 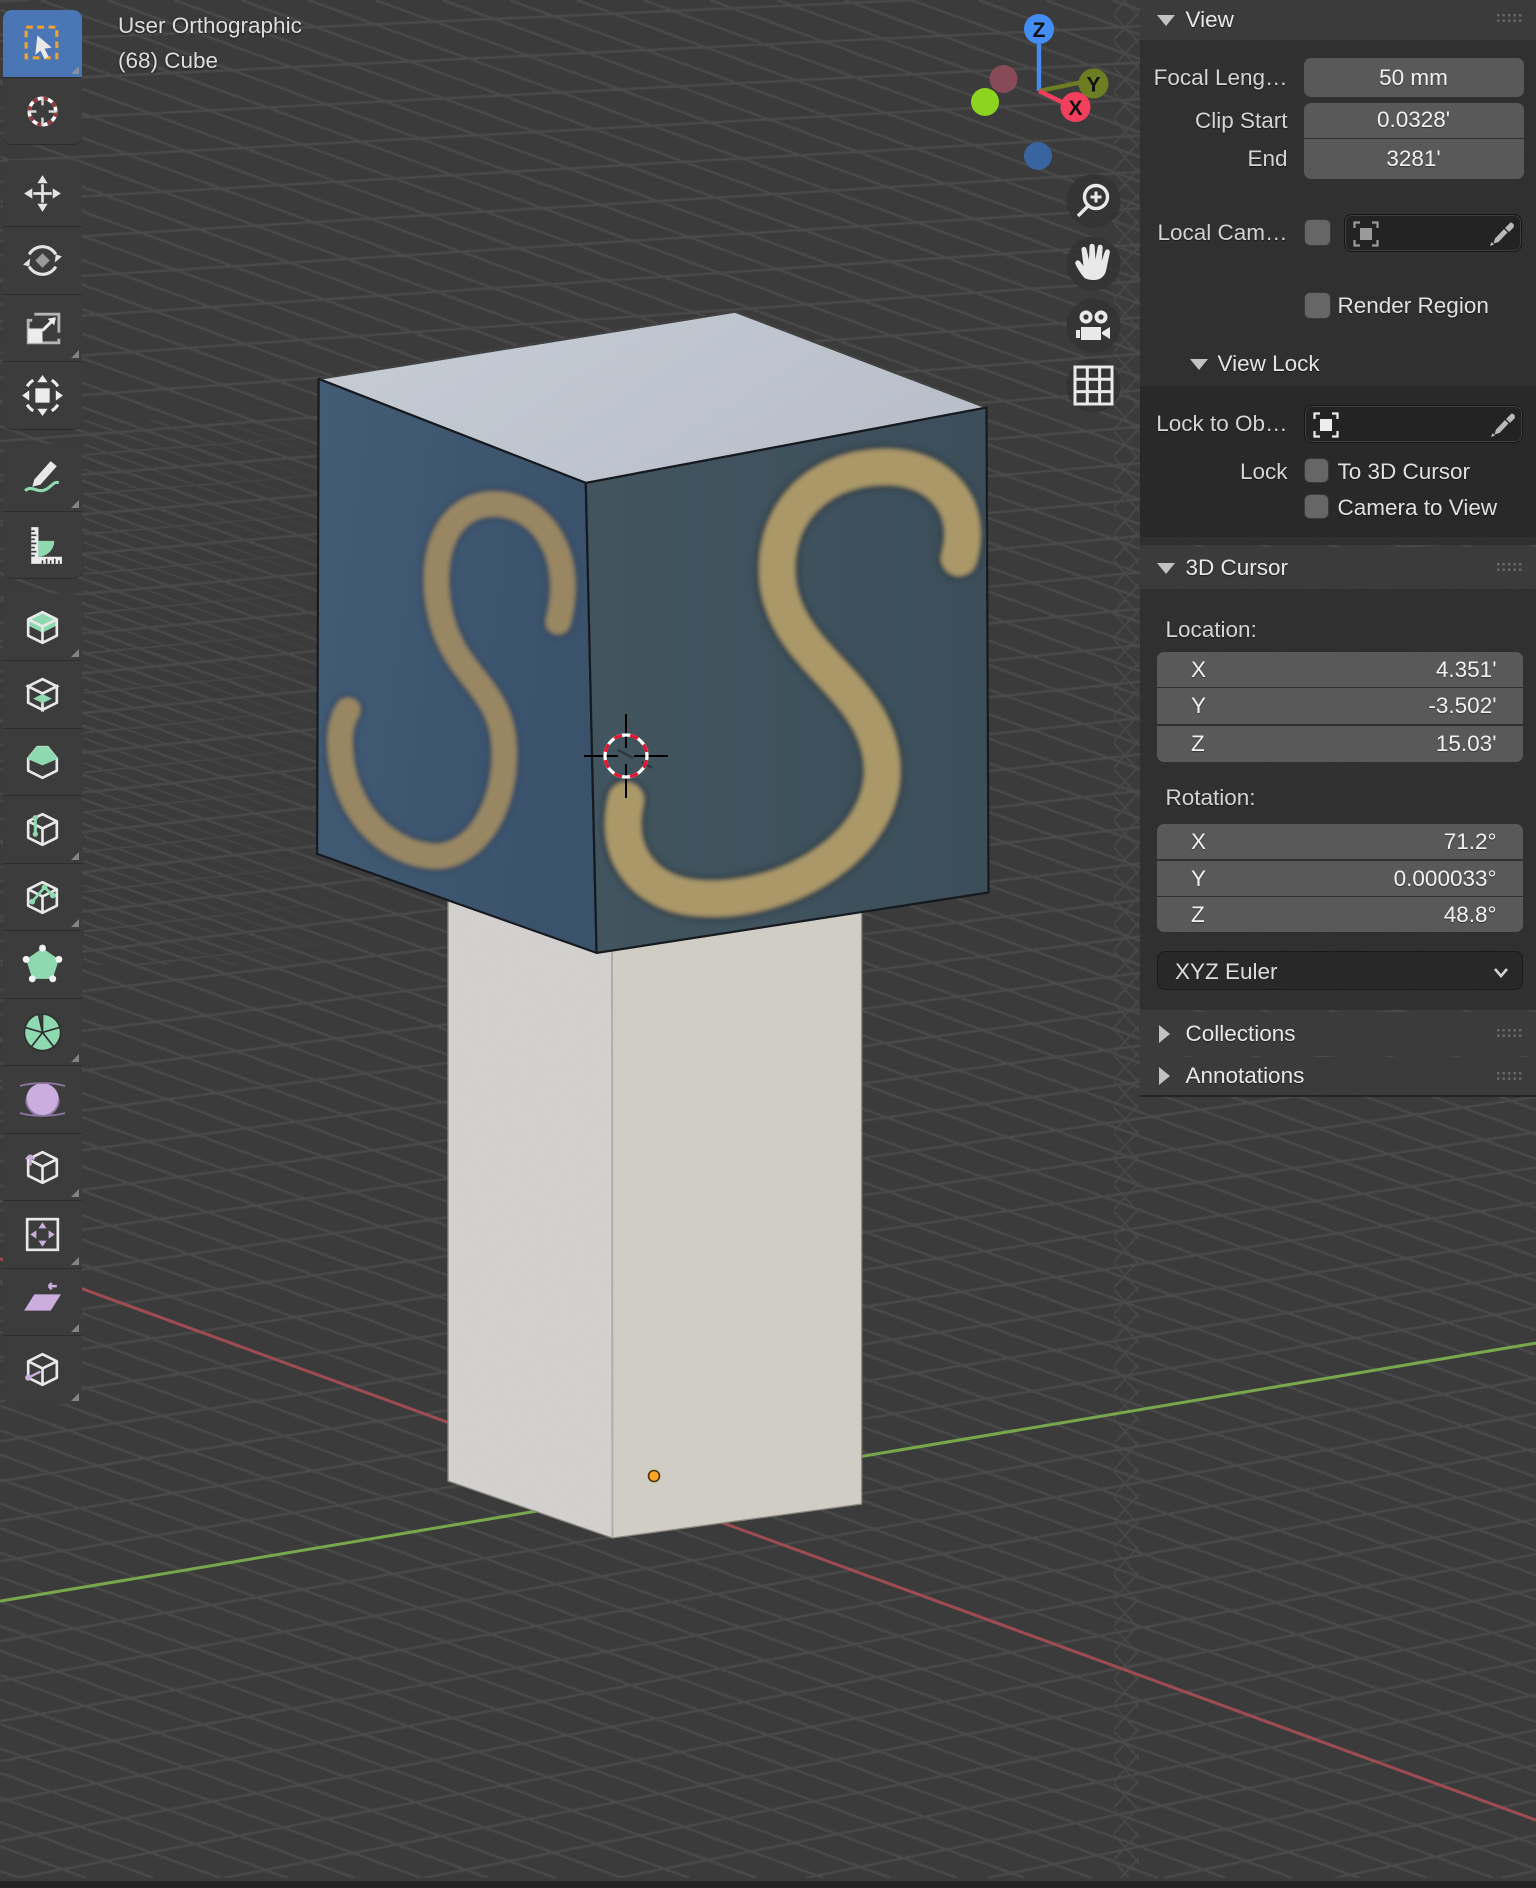 What do you see at coordinates (1075, 108) in the screenshot?
I see `svg-text: X` at bounding box center [1075, 108].